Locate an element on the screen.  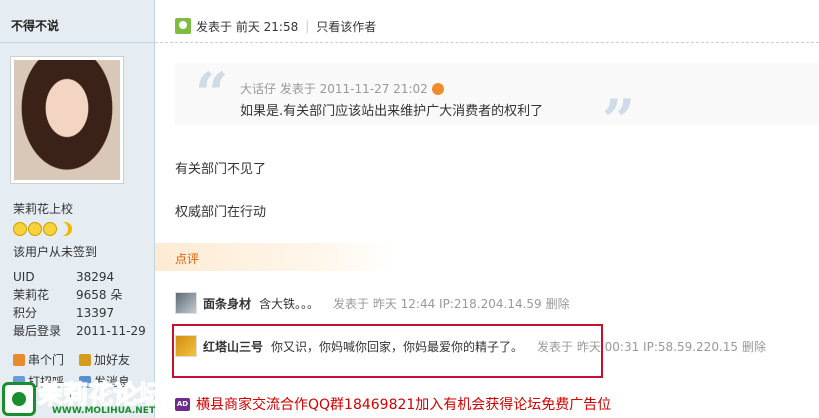
sidebar-divider is located at coordinates (77, 42).